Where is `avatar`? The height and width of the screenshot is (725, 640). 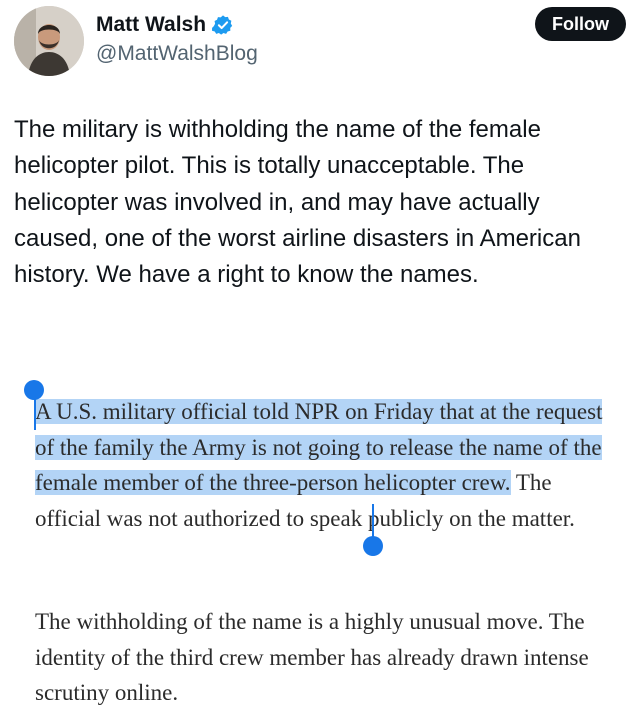
avatar is located at coordinates (49, 41).